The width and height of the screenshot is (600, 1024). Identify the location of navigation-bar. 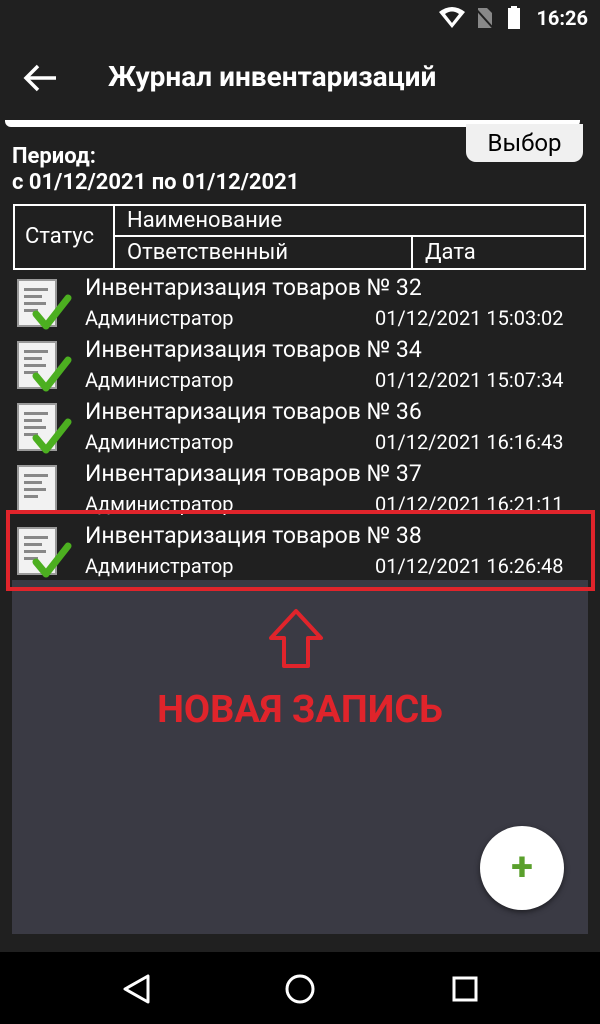
(300, 988).